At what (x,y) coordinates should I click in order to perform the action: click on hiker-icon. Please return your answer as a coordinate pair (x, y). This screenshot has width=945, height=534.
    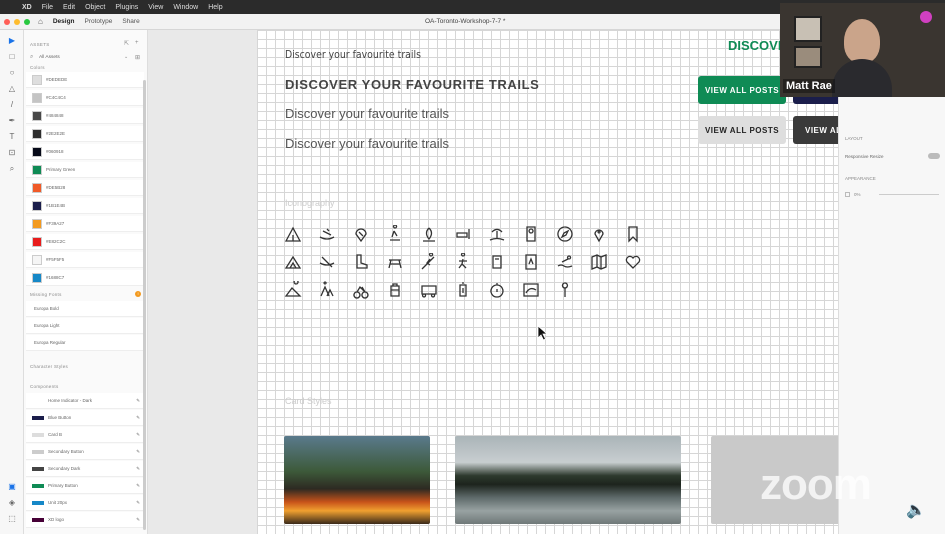
    Looking at the image, I should click on (395, 233).